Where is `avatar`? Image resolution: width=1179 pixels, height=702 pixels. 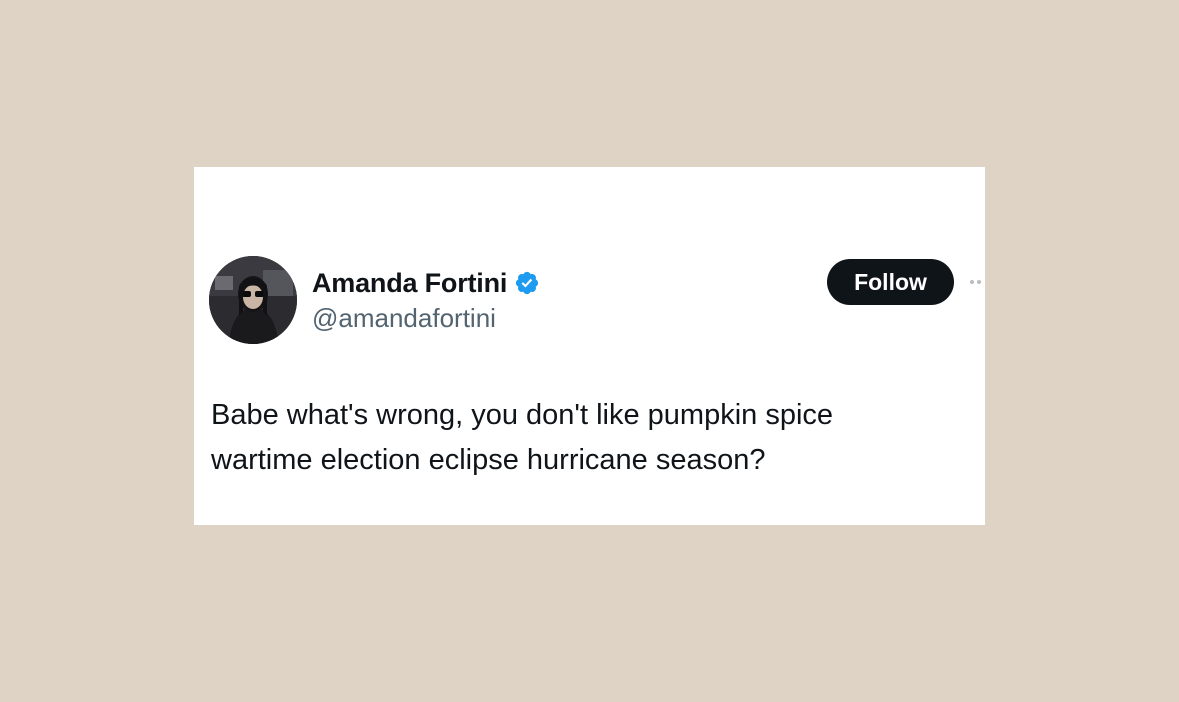 avatar is located at coordinates (253, 300).